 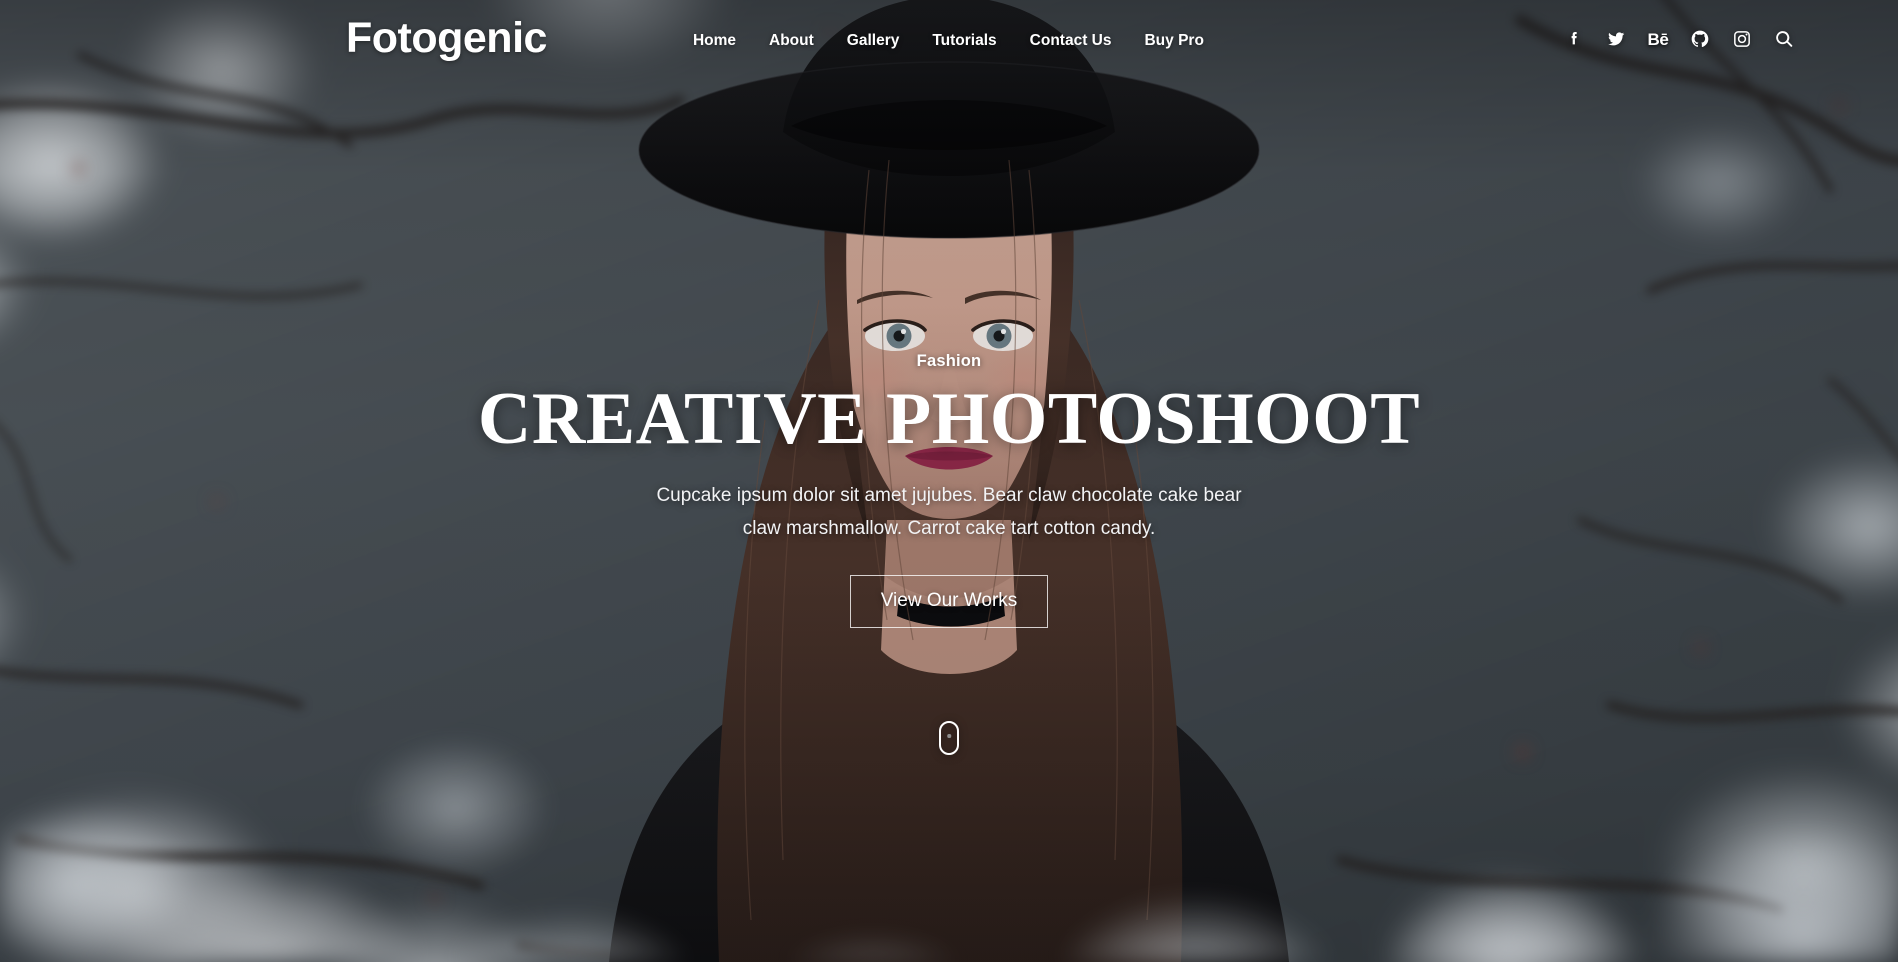 I want to click on nav-link-buy-pro: Buy Pro, so click(x=1173, y=41).